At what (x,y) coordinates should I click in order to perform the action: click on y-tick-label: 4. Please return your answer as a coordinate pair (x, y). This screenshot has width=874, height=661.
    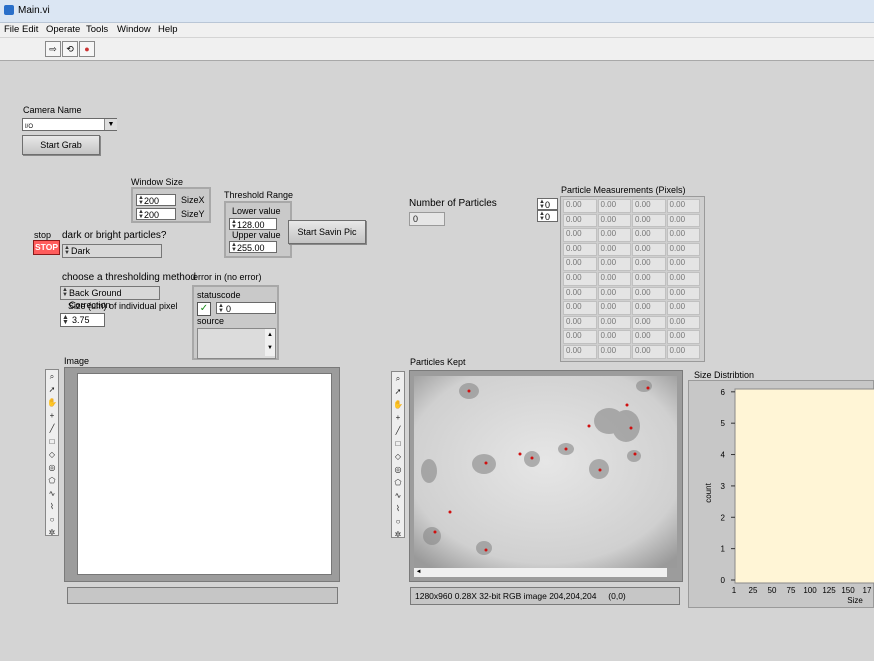
    Looking at the image, I should click on (723, 455).